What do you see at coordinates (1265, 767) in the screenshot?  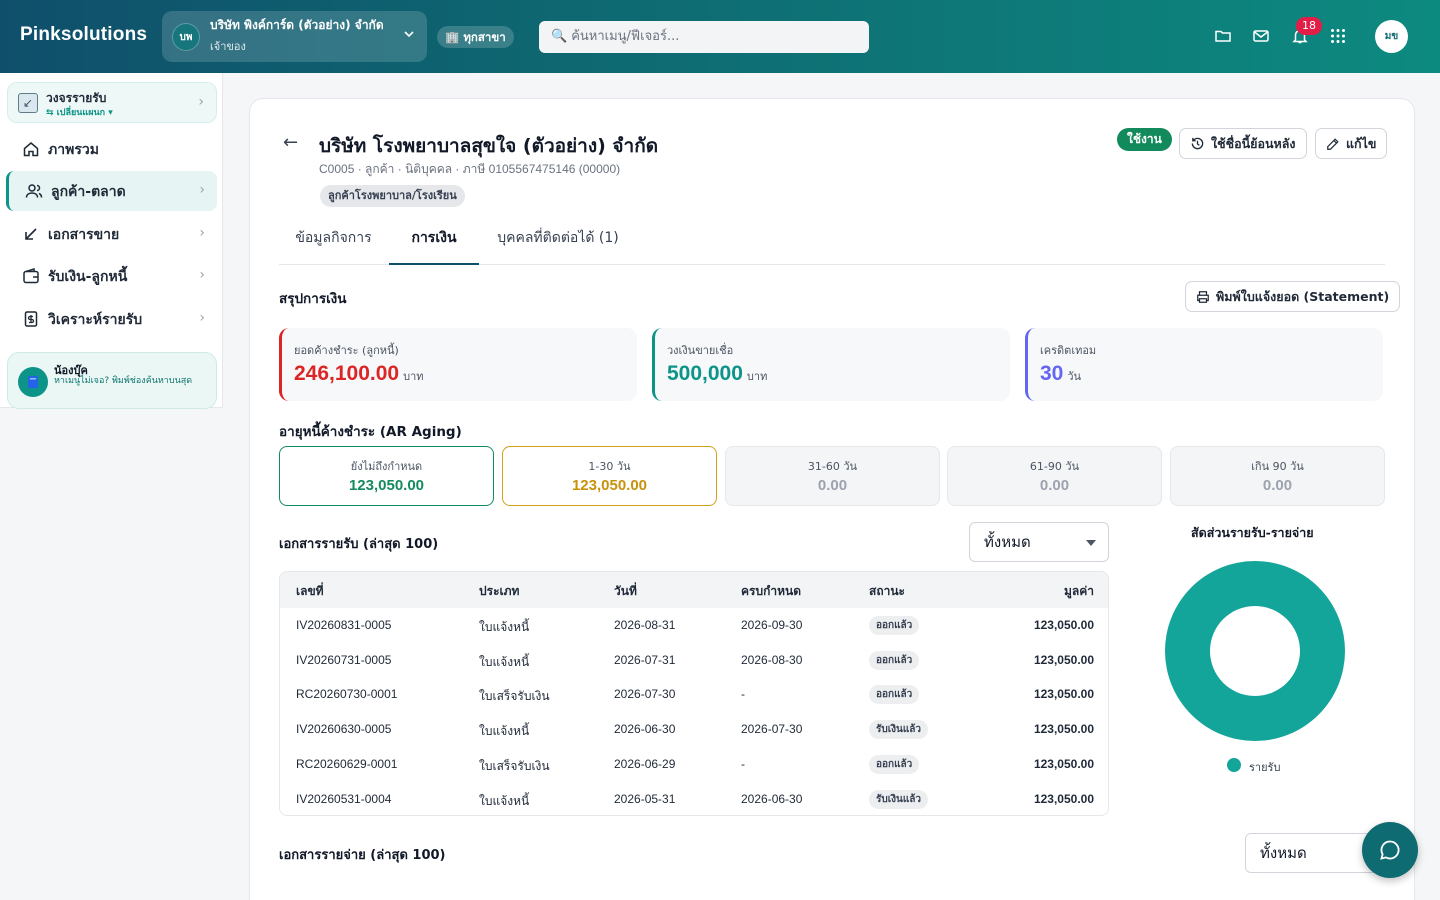 I see `legend-label: รายรับ` at bounding box center [1265, 767].